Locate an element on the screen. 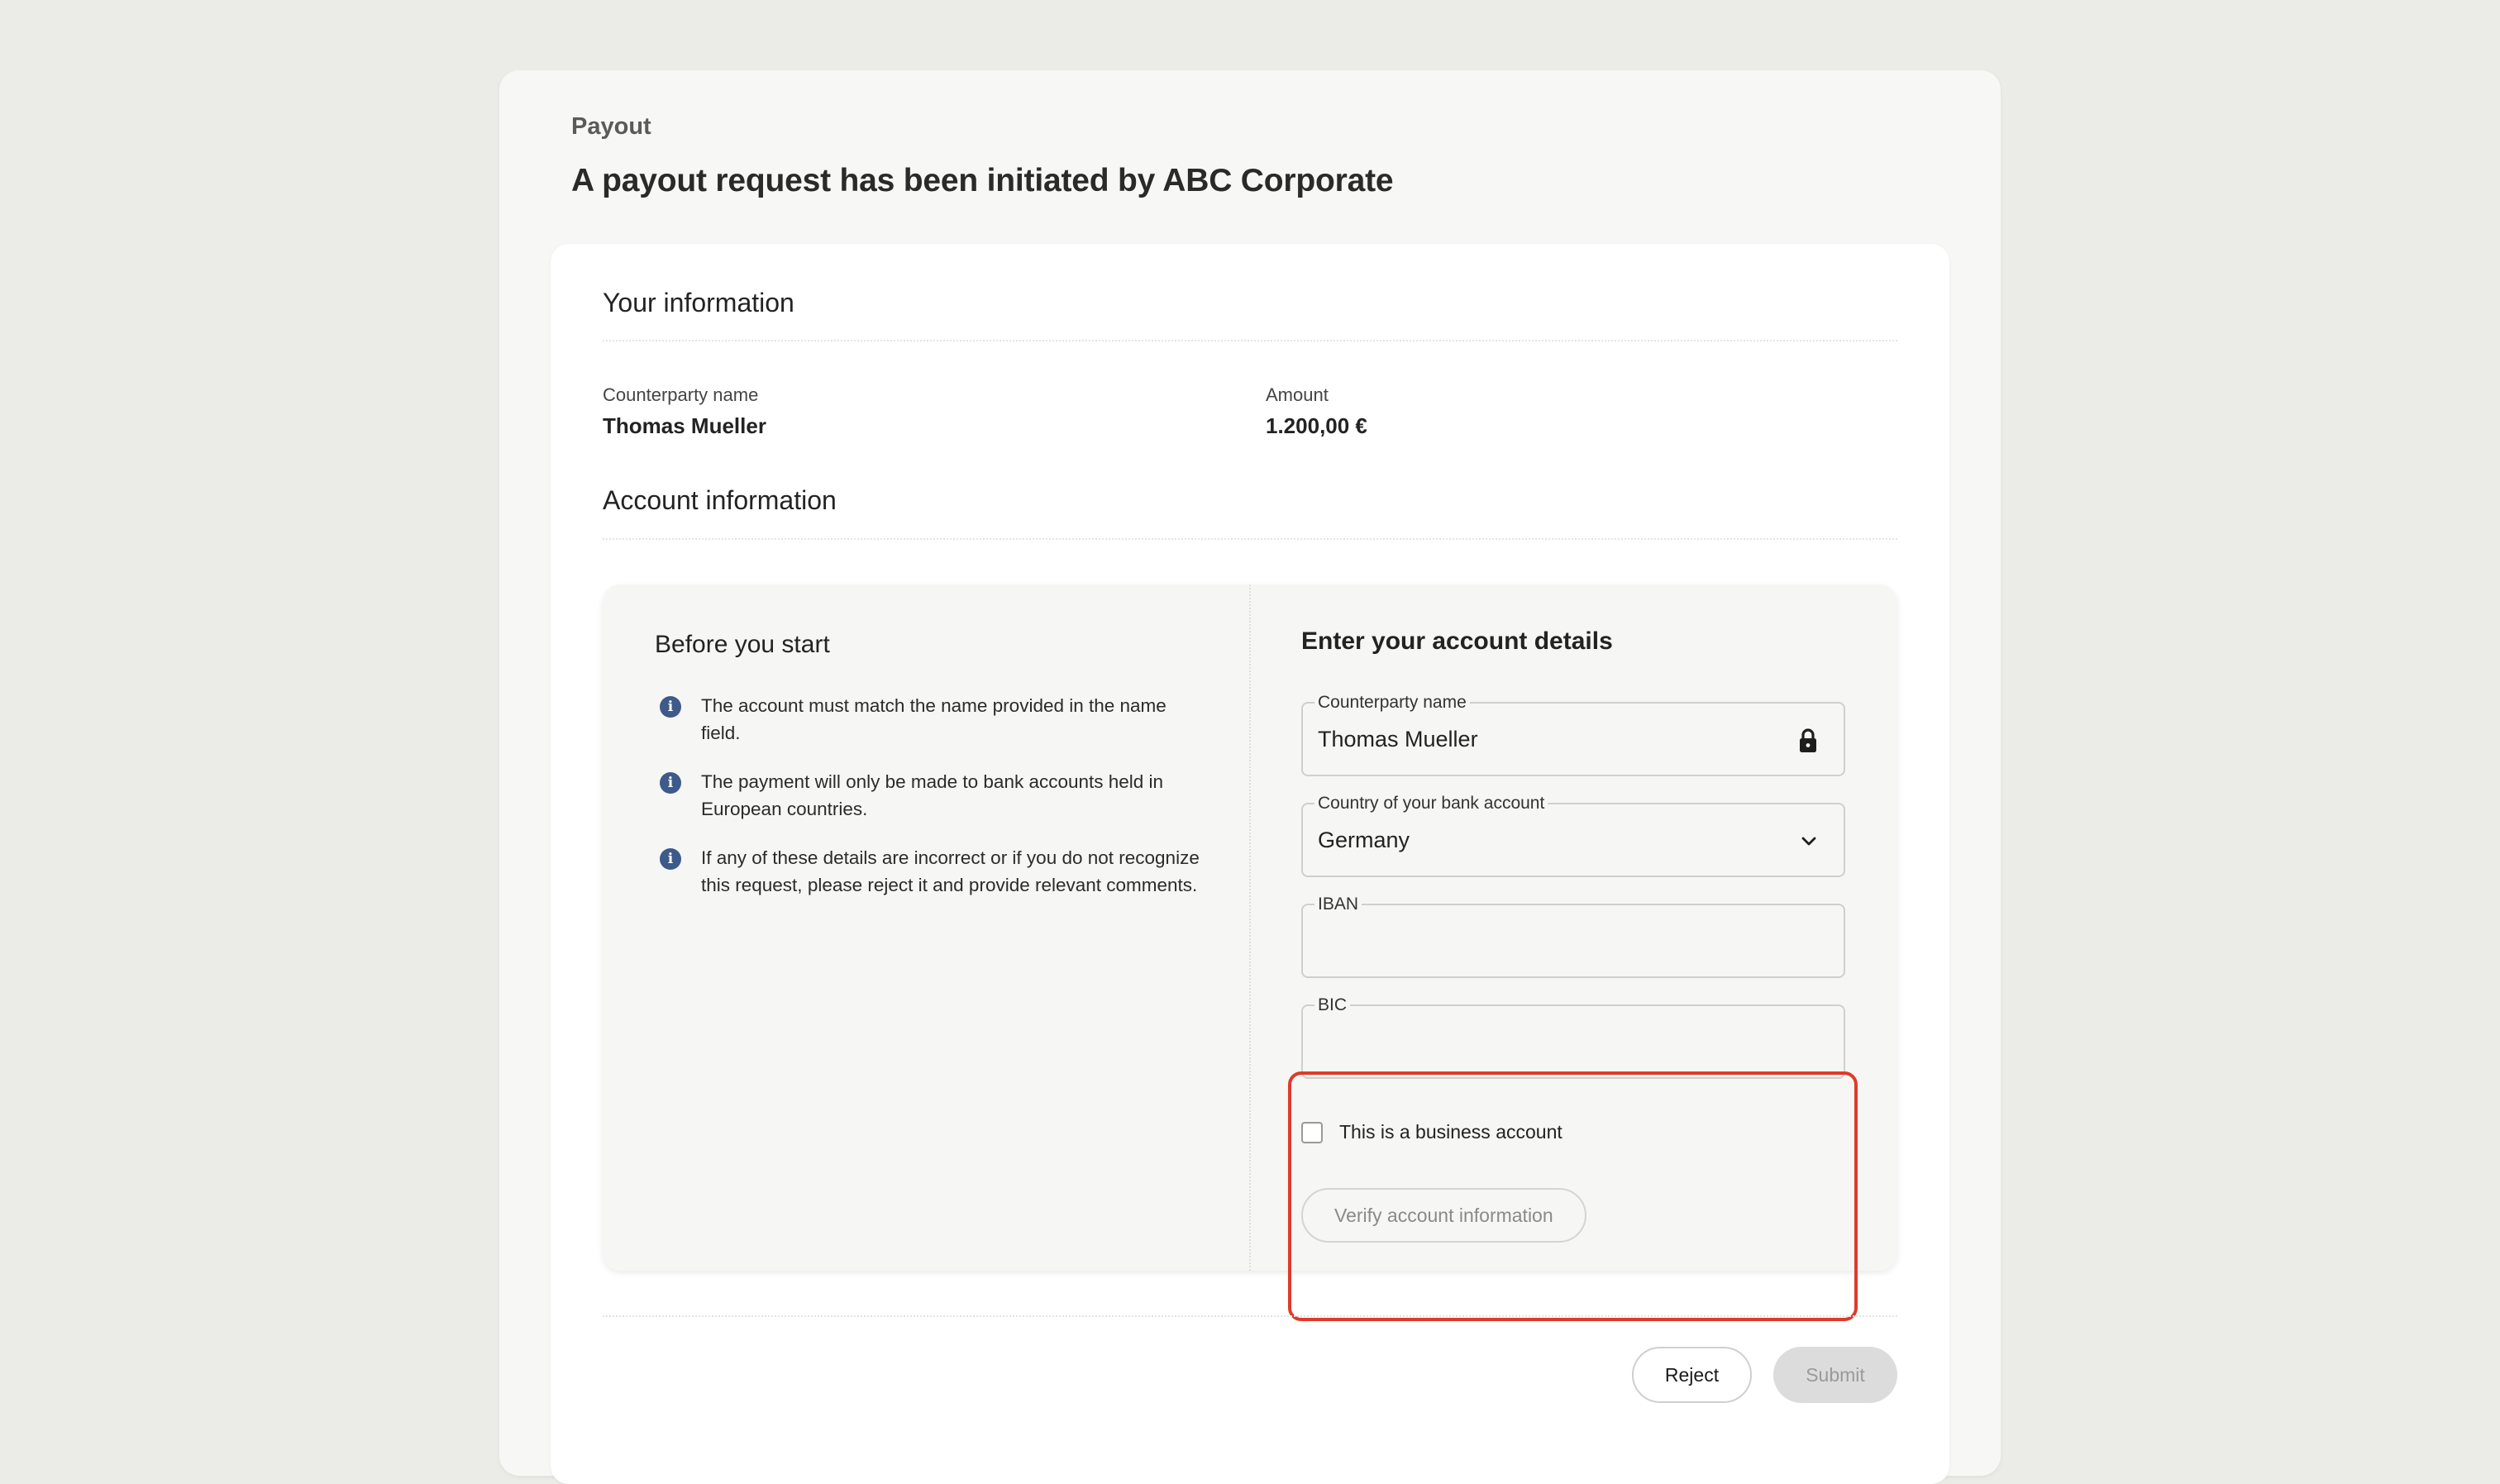 The width and height of the screenshot is (2500, 1484). your-information-heading: Your information is located at coordinates (699, 302).